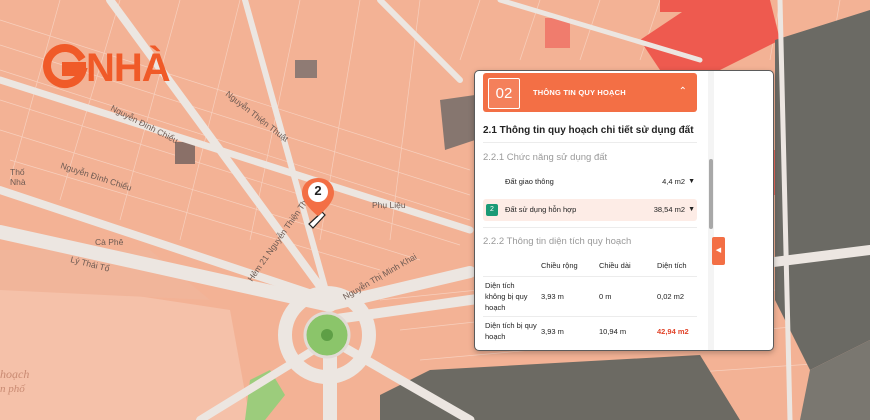 This screenshot has width=870, height=420. Describe the element at coordinates (672, 265) in the screenshot. I see `table-header: Diện tích` at that location.